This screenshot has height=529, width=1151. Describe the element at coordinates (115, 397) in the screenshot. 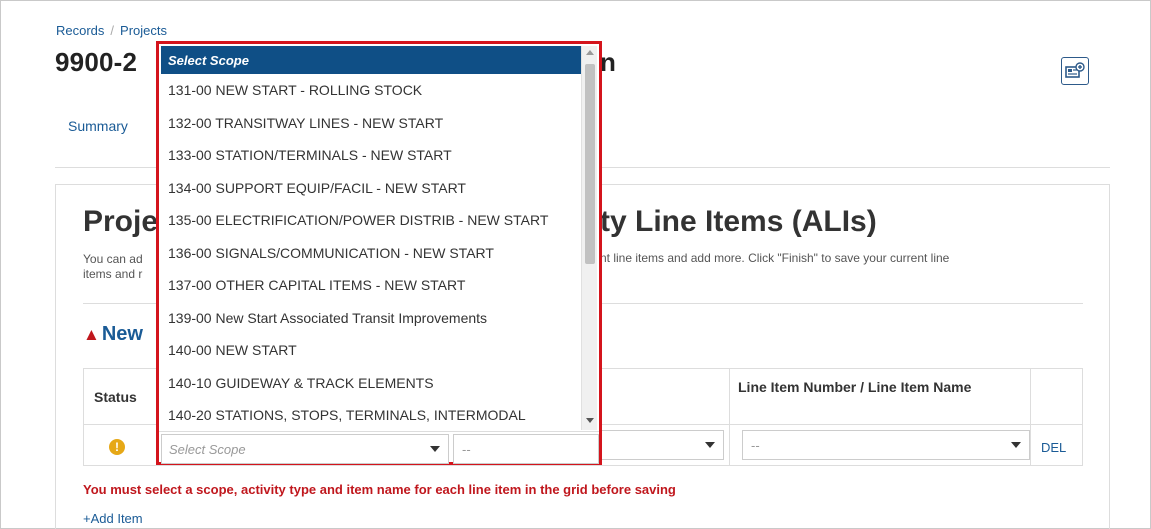

I see `column-header-status: Status` at that location.